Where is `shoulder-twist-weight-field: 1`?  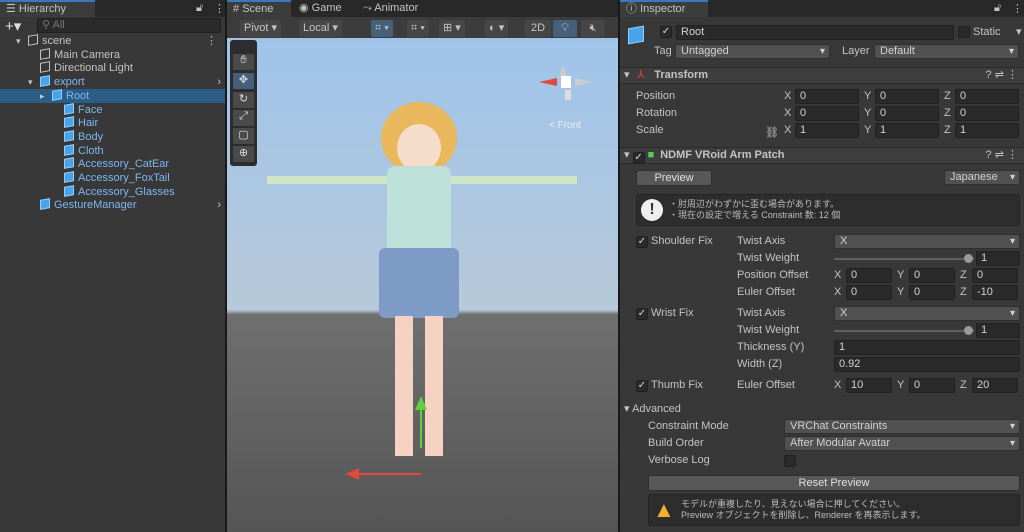 shoulder-twist-weight-field: 1 is located at coordinates (998, 258).